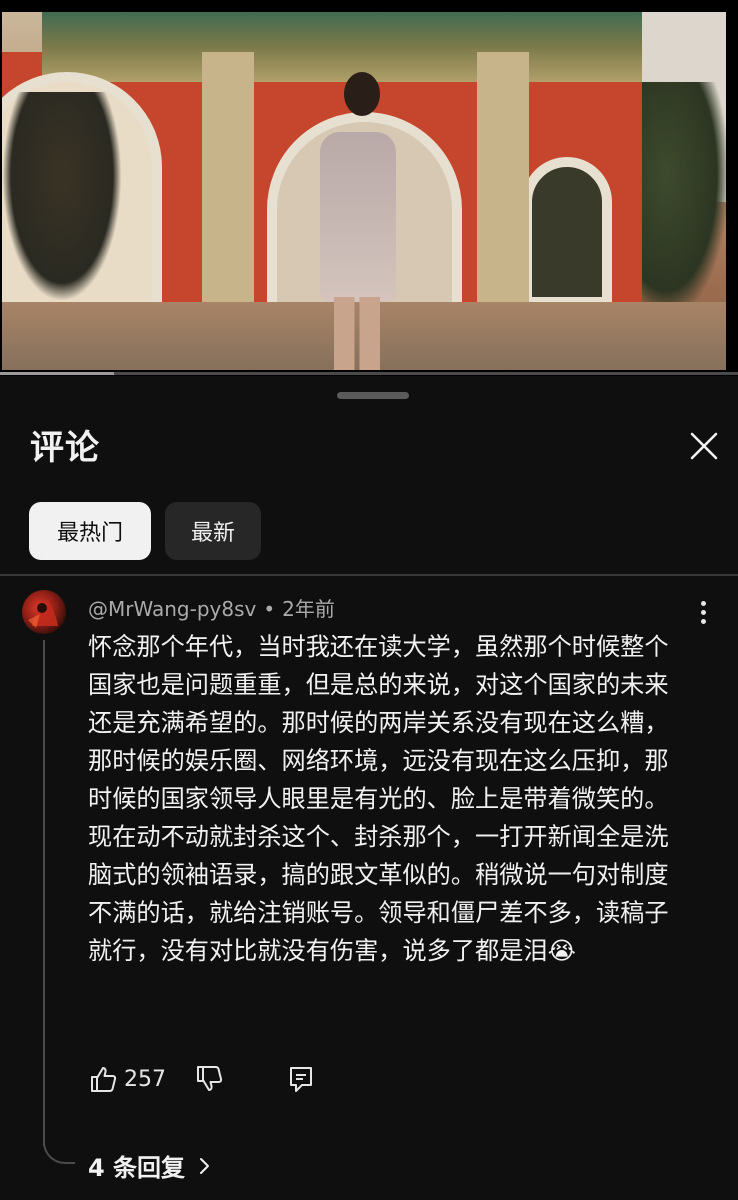  Describe the element at coordinates (308, 609) in the screenshot. I see `comment-time: 2年前` at that location.